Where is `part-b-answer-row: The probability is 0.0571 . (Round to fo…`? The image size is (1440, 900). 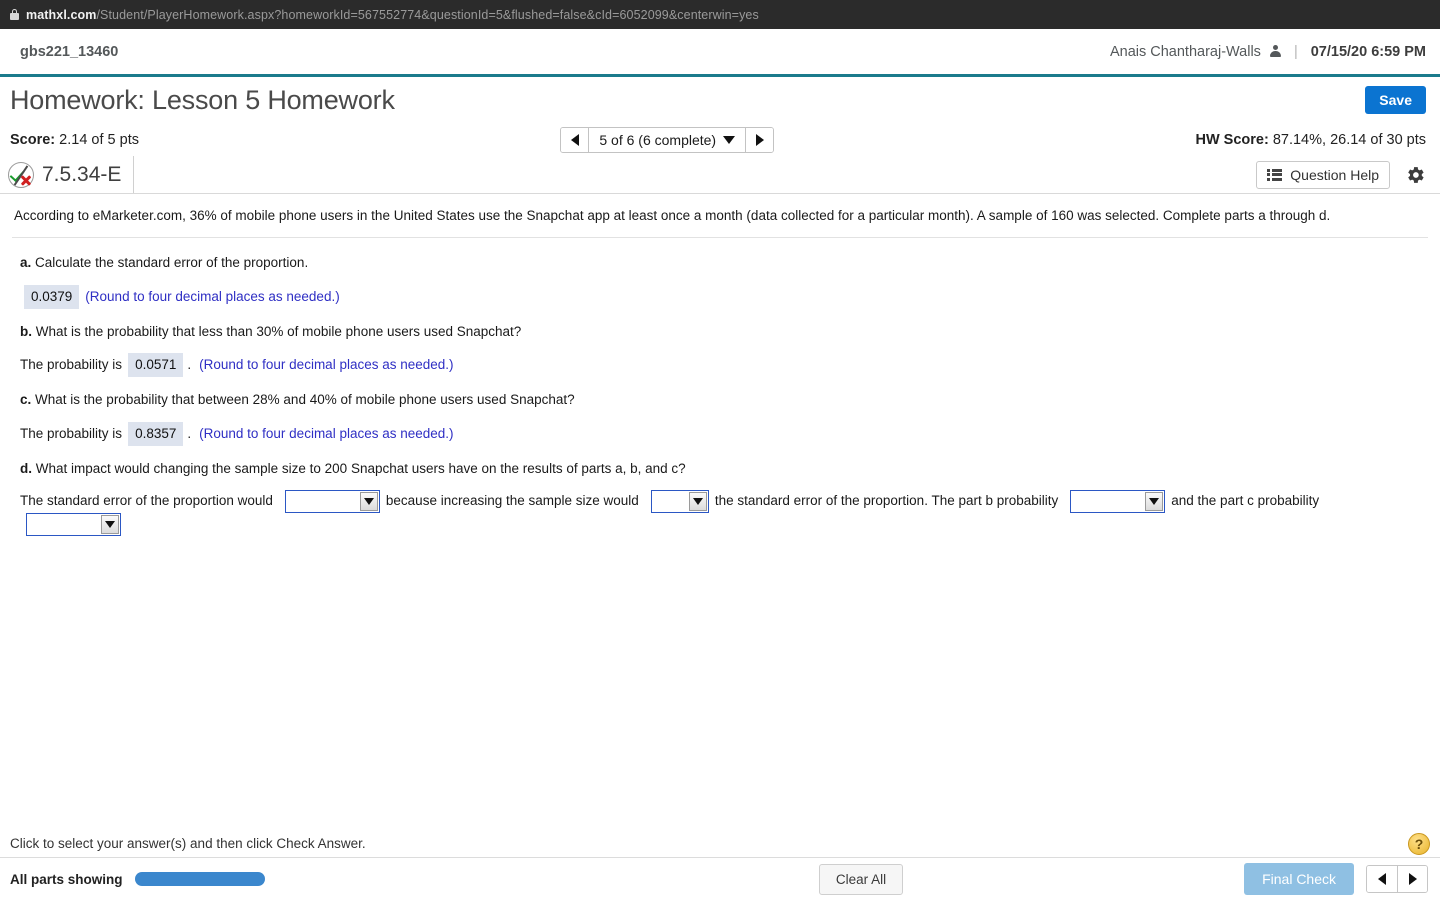 part-b-answer-row: The probability is 0.0571 . (Round to fo… is located at coordinates (720, 365).